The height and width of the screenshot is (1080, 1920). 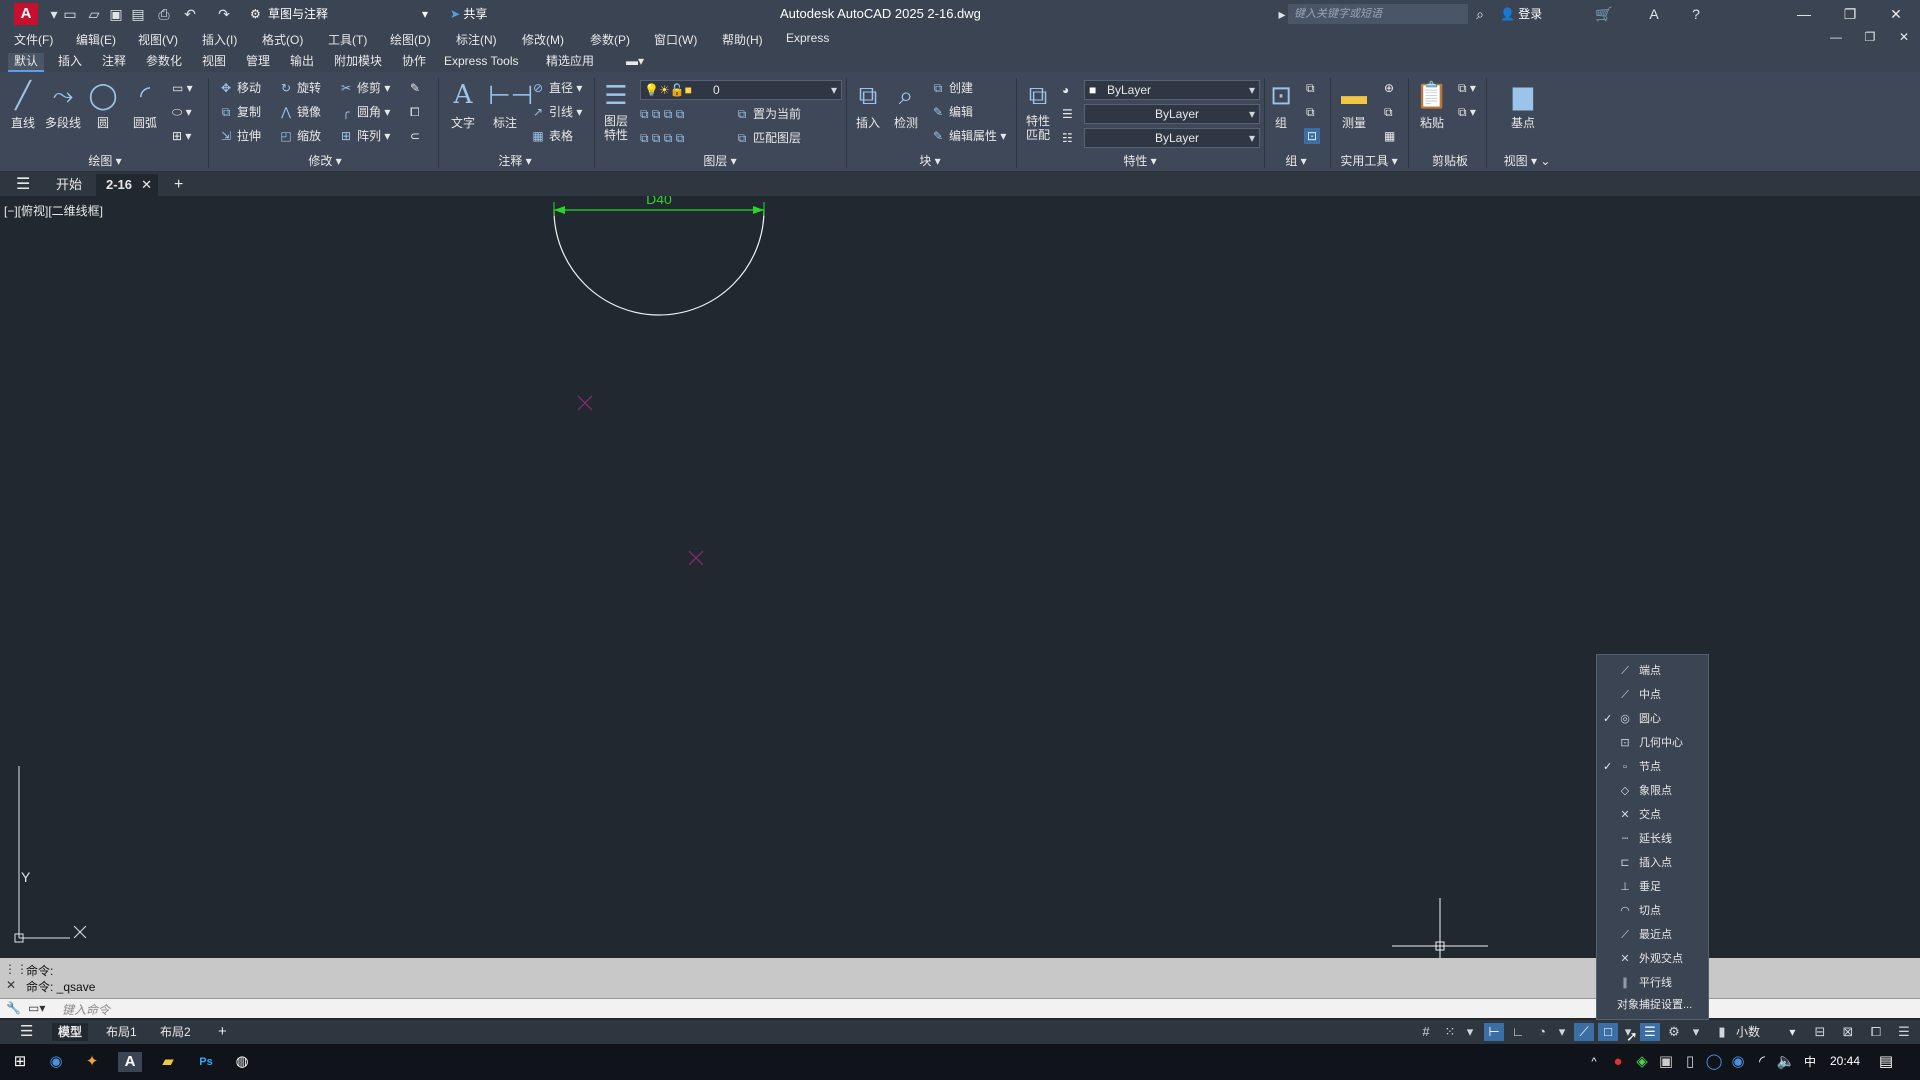 I want to click on group-select-icon: ⊡, so click(x=1312, y=136).